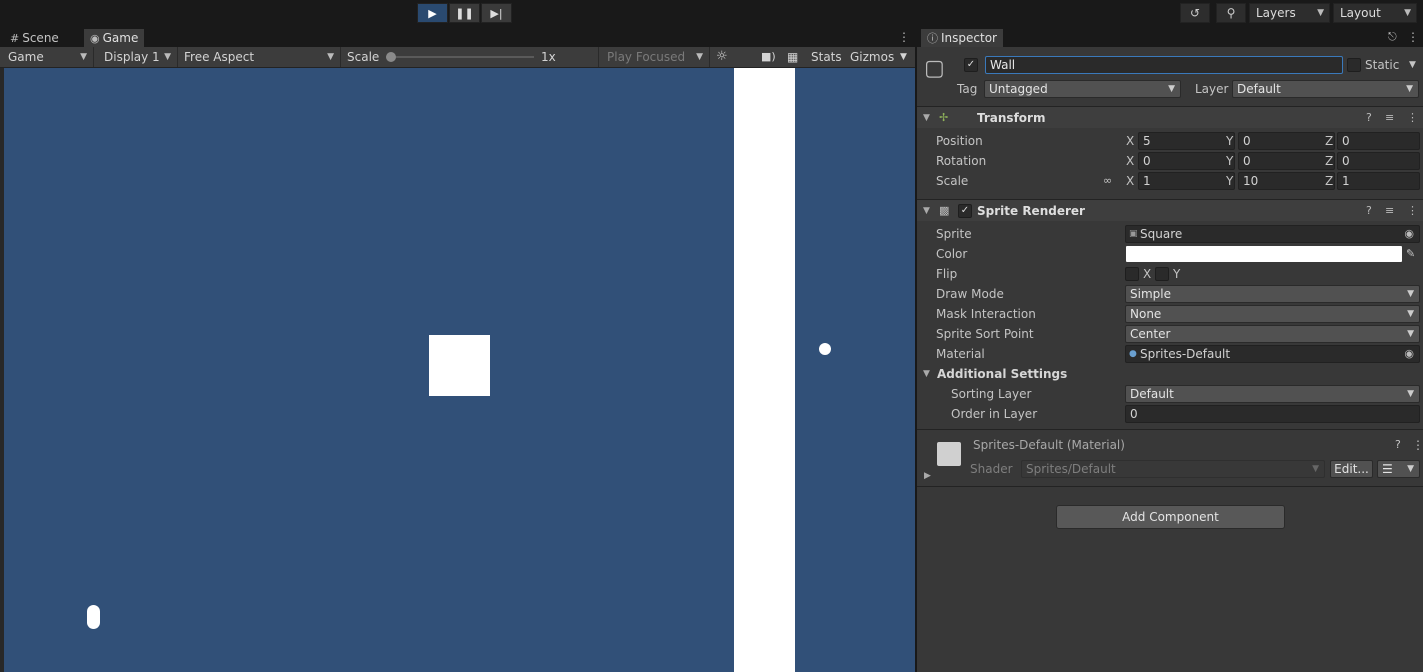 The width and height of the screenshot is (1423, 672). What do you see at coordinates (34, 38) in the screenshot?
I see `tab-scene: # Scene` at bounding box center [34, 38].